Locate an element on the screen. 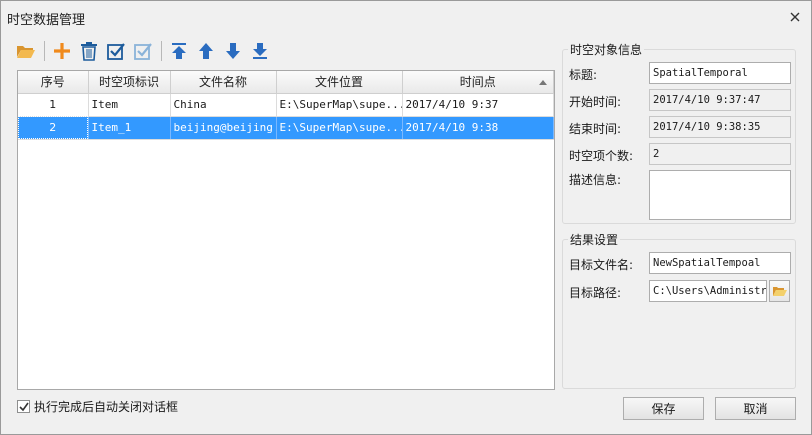 Image resolution: width=812 pixels, height=435 pixels. column-header-item-id: 时空项标识 is located at coordinates (129, 82).